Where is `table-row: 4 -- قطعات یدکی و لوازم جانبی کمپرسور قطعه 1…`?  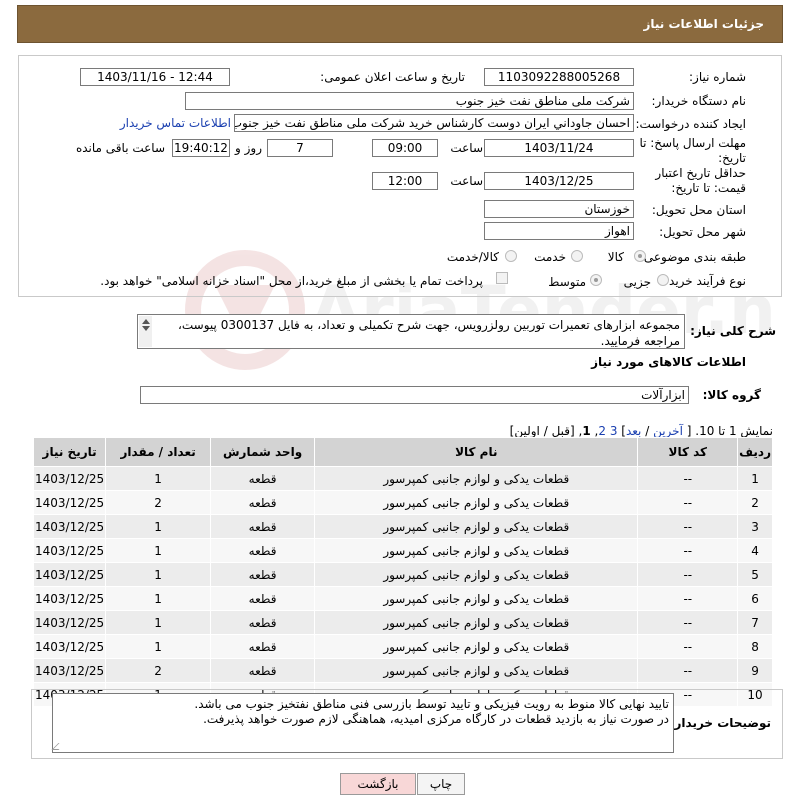 table-row: 4 -- قطعات یدکی و لوازم جانبی کمپرسور قطعه 1… is located at coordinates (402, 550).